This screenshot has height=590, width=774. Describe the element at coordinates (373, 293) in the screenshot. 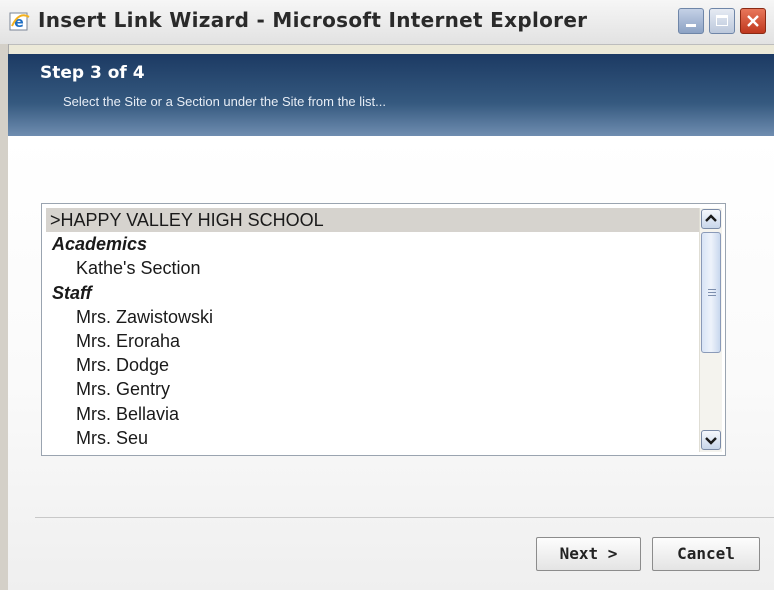

I see `list-item-category: Staff` at that location.